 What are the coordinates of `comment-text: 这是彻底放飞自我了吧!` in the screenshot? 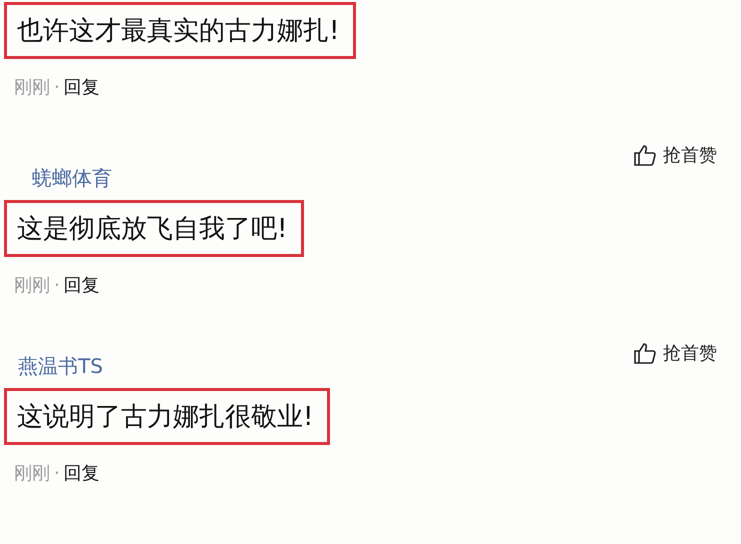 It's located at (154, 228).